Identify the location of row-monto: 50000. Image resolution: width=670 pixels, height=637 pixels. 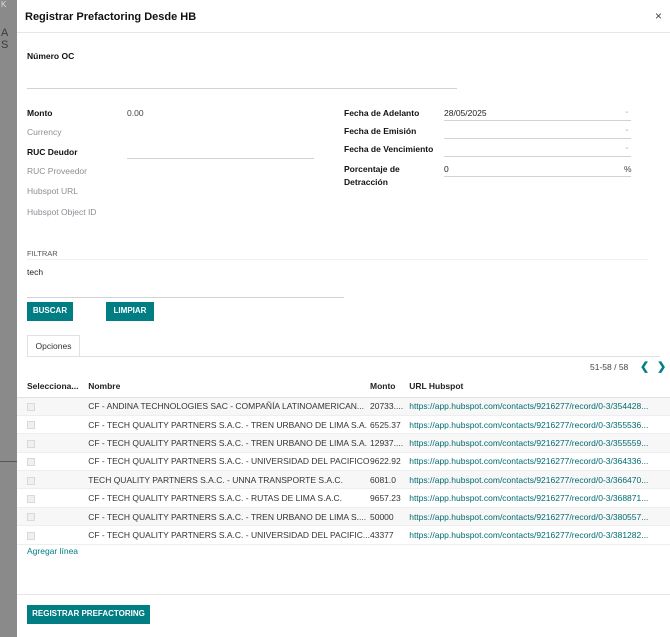
(382, 516).